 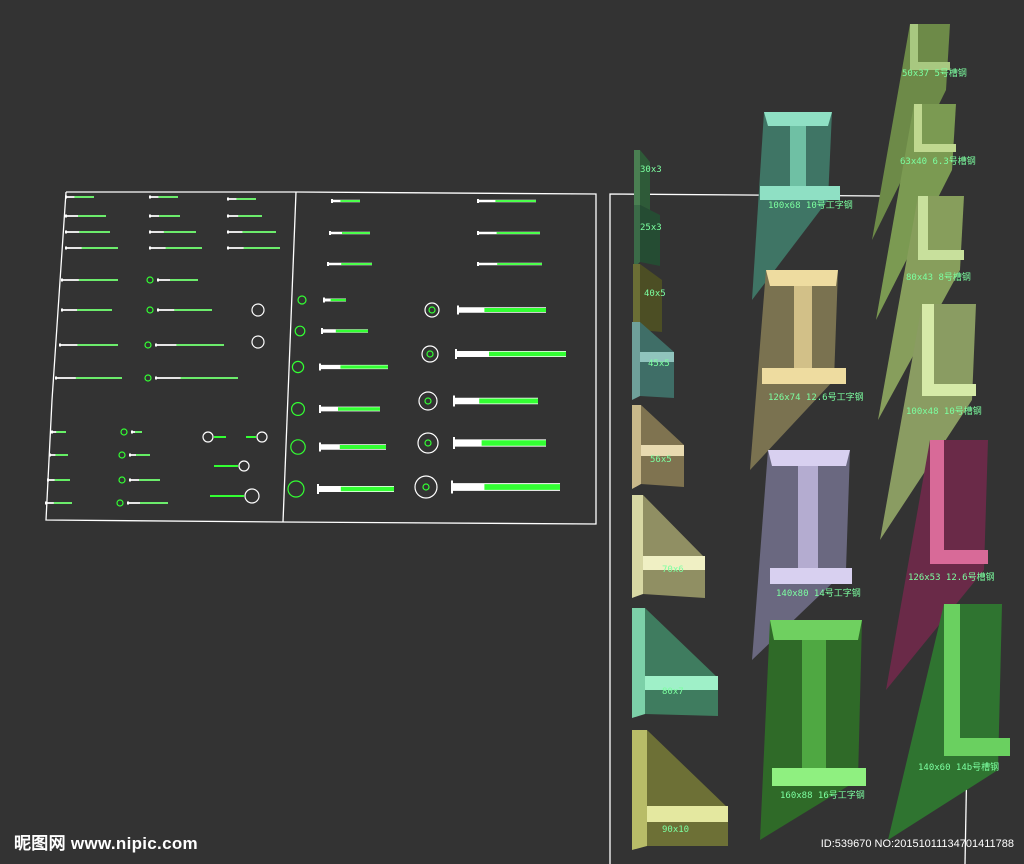 What do you see at coordinates (651, 170) in the screenshot?
I see `angle-label: 30x3` at bounding box center [651, 170].